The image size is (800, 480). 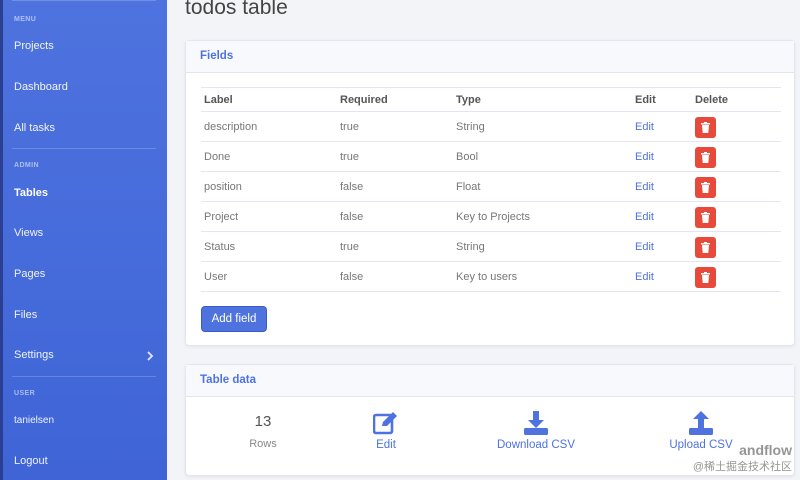 I want to click on field-label: Project, so click(x=269, y=216).